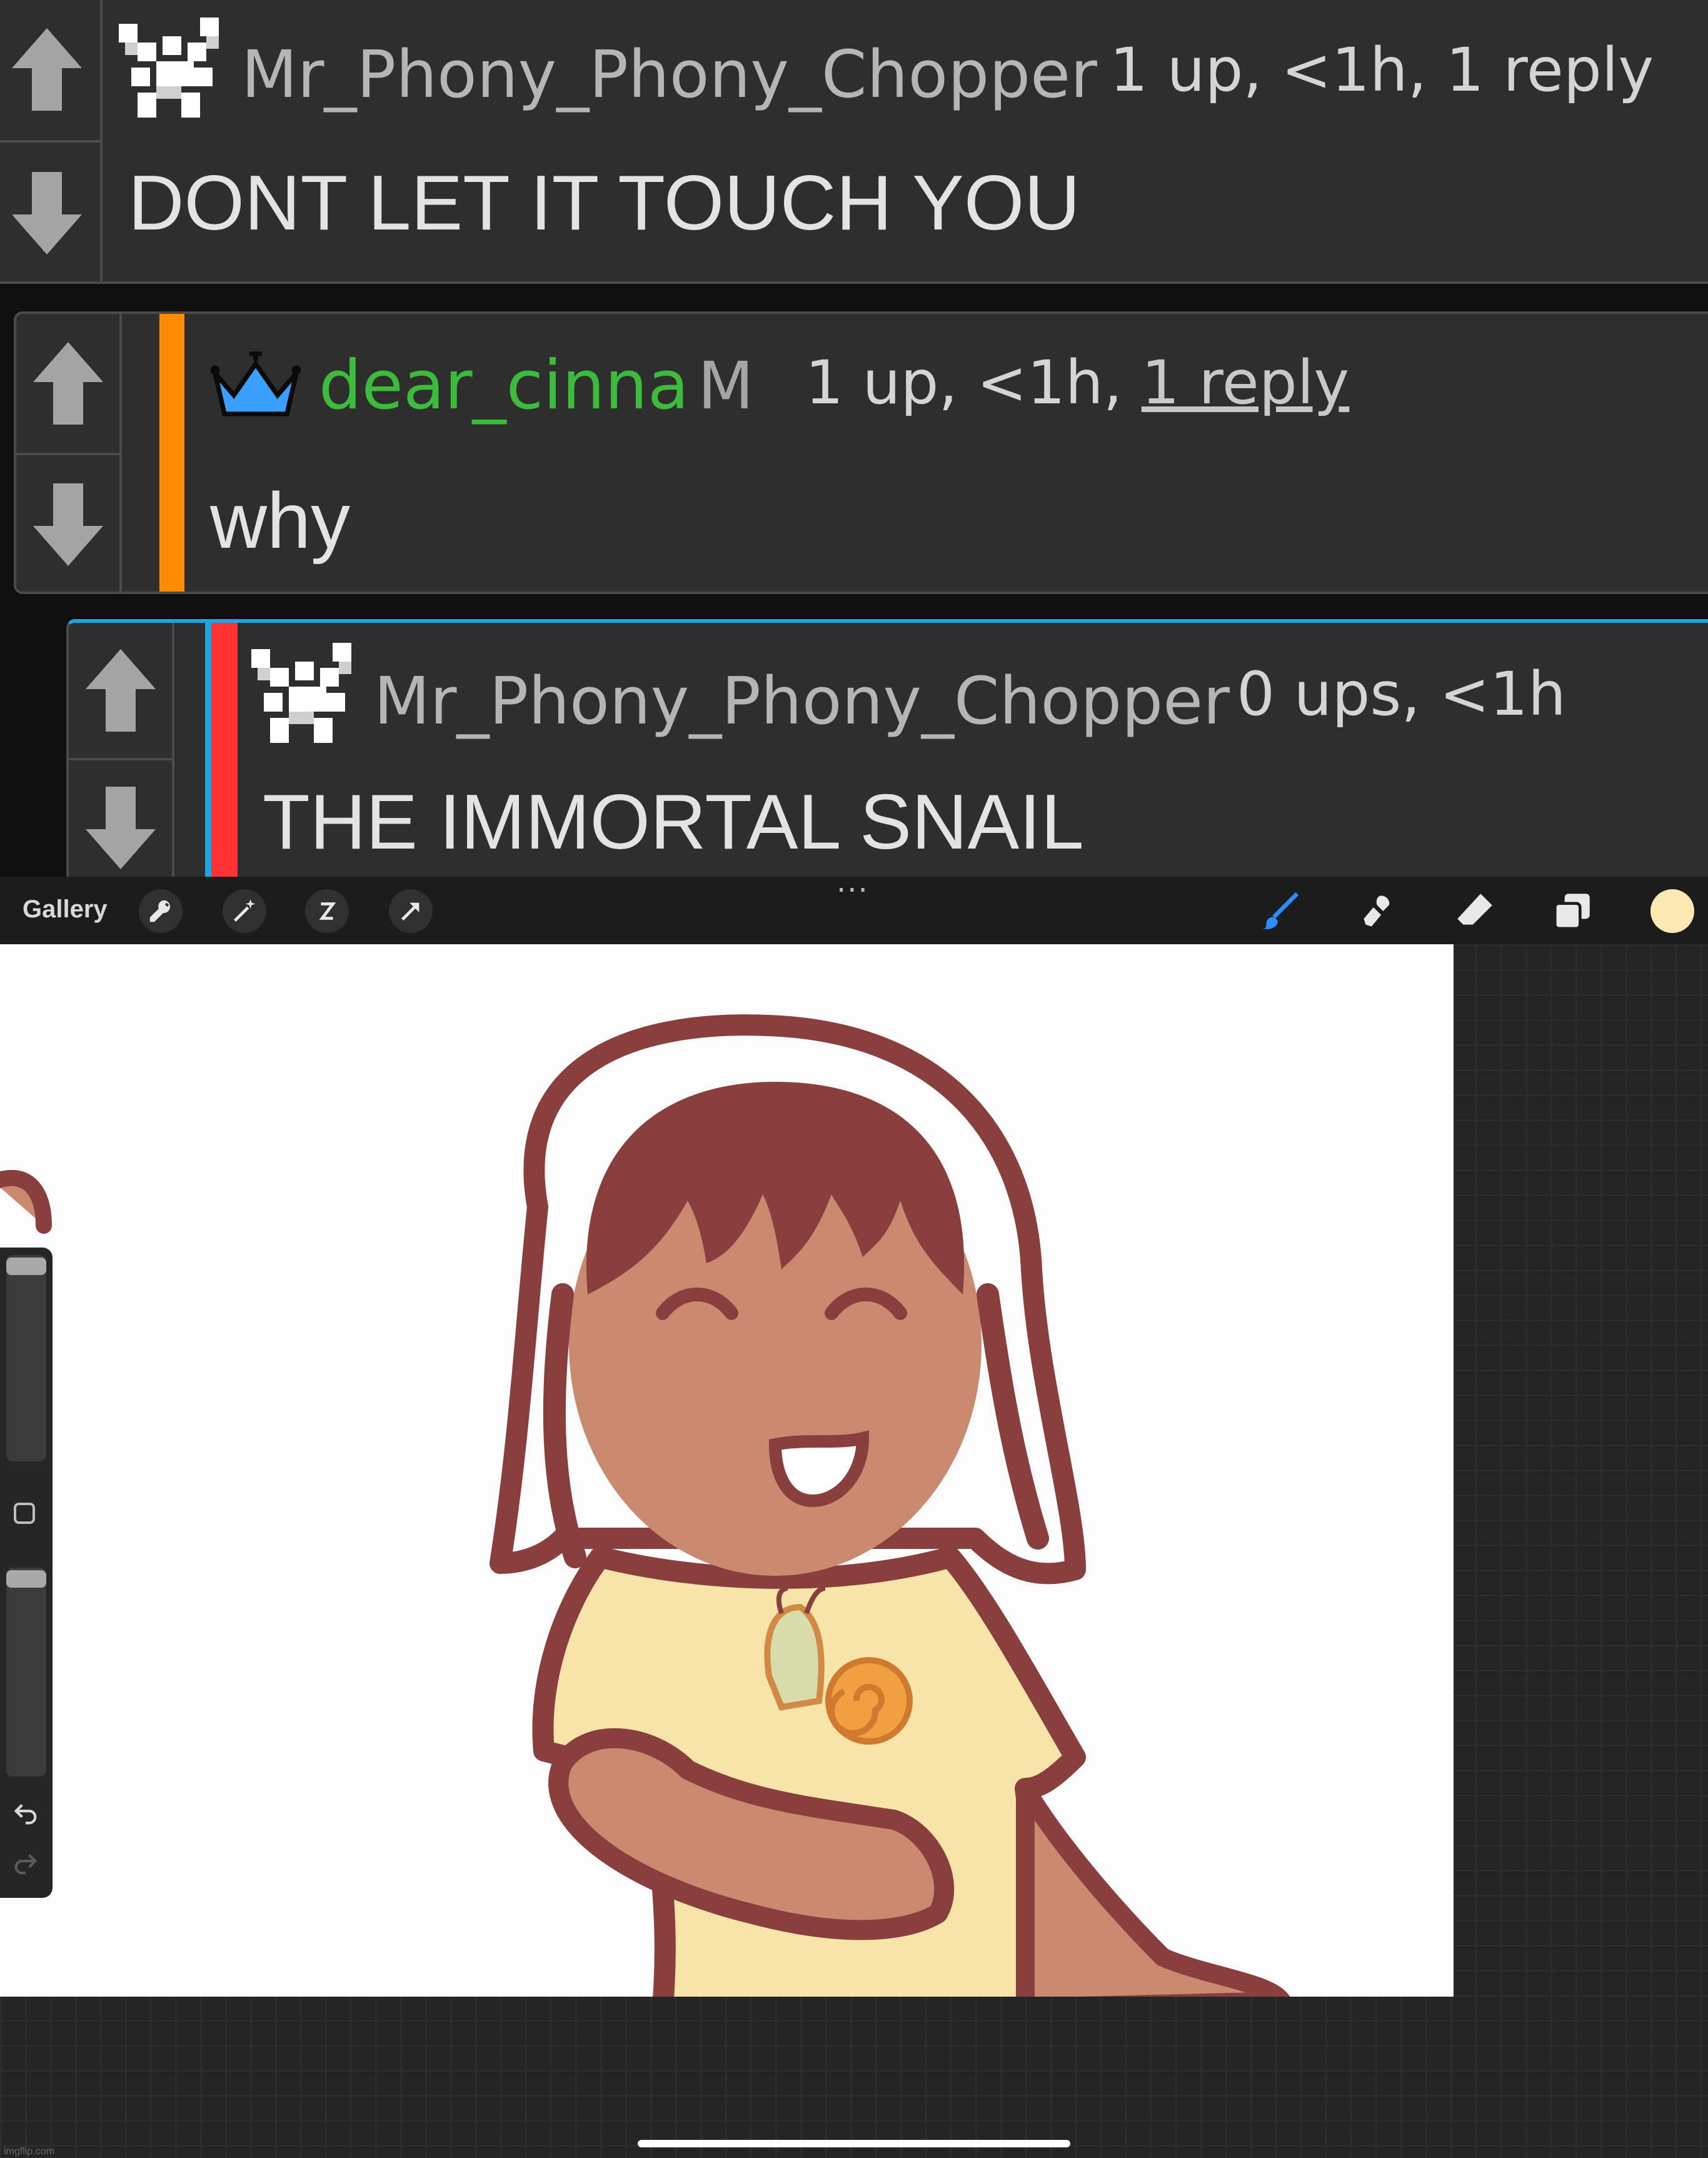 The height and width of the screenshot is (2158, 1708). What do you see at coordinates (26, 1579) in the screenshot?
I see `brush-opacity-thumb` at bounding box center [26, 1579].